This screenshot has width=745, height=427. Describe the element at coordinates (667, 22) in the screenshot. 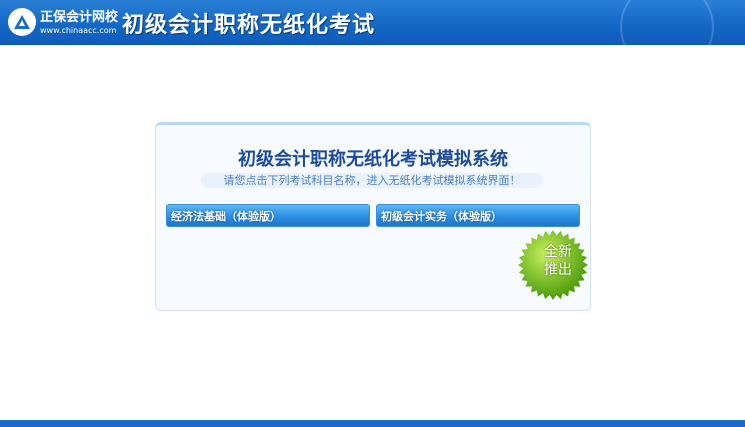

I see `globe-decoration` at that location.